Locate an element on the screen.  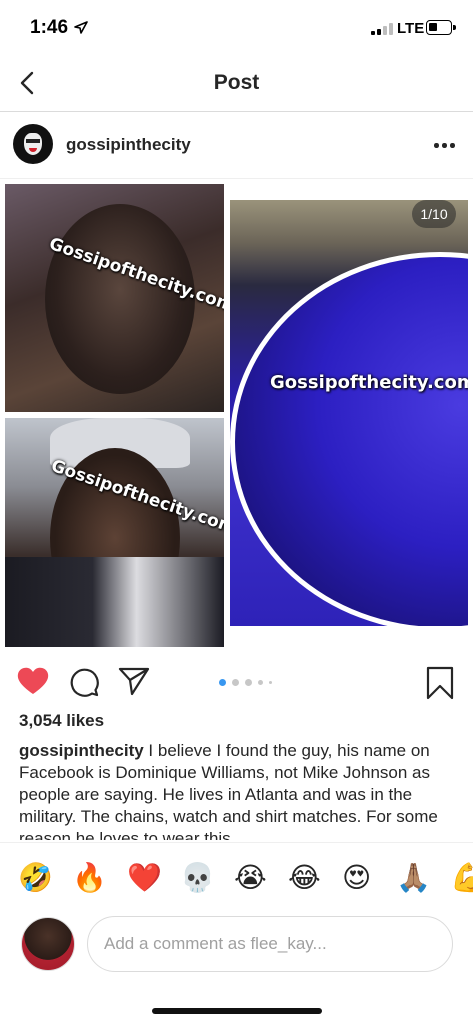
more-options-icon is located at coordinates (445, 146).